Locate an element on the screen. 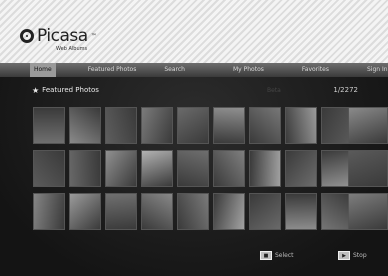 This screenshot has height=276, width=388. legend-select: ■ Select is located at coordinates (277, 255).